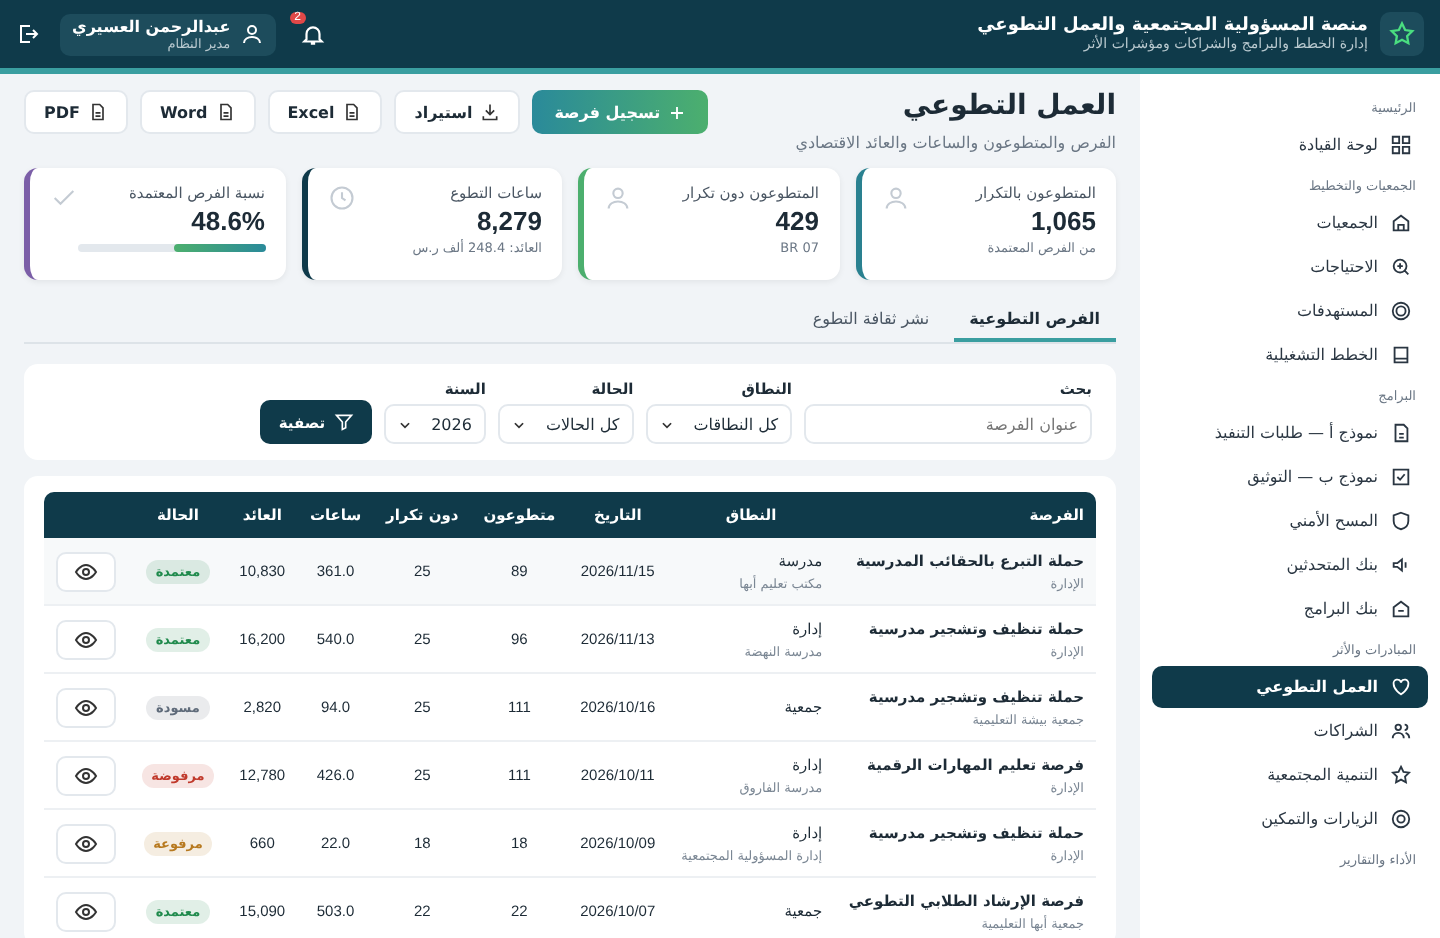 Image resolution: width=1440 pixels, height=938 pixels. Describe the element at coordinates (1062, 221) in the screenshot. I see `stat-value: 1,065` at that location.